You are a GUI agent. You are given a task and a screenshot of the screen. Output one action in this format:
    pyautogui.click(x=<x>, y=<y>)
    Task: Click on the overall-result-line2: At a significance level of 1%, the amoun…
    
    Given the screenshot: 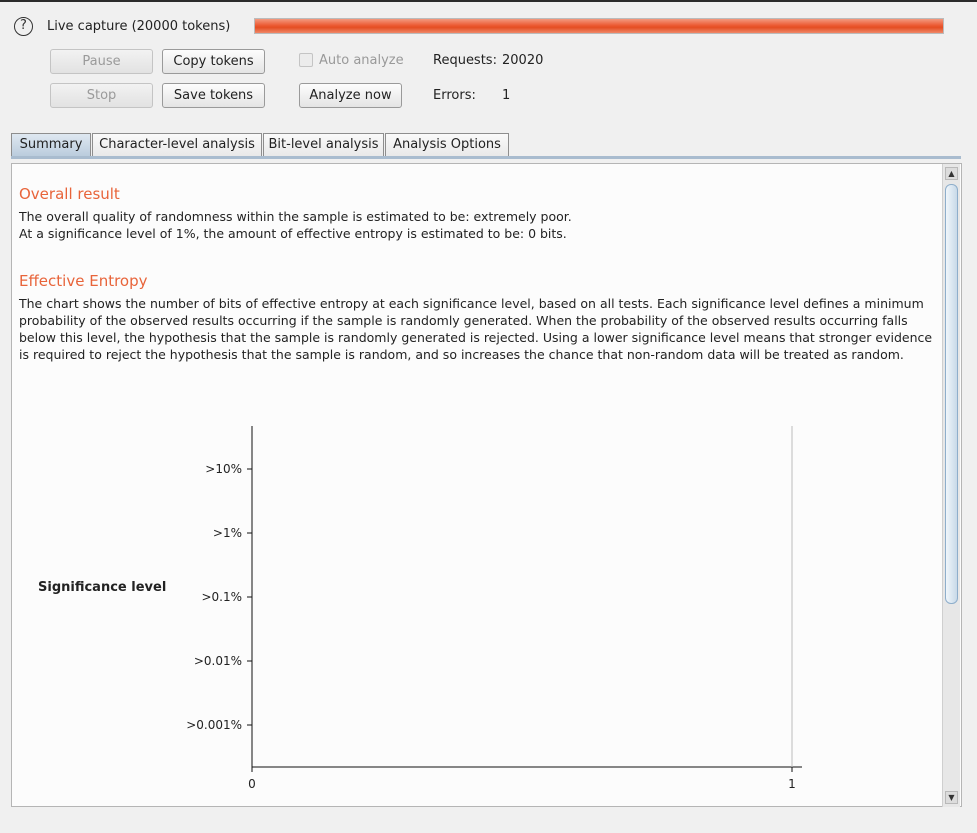 What is the action you would take?
    pyautogui.click(x=293, y=233)
    